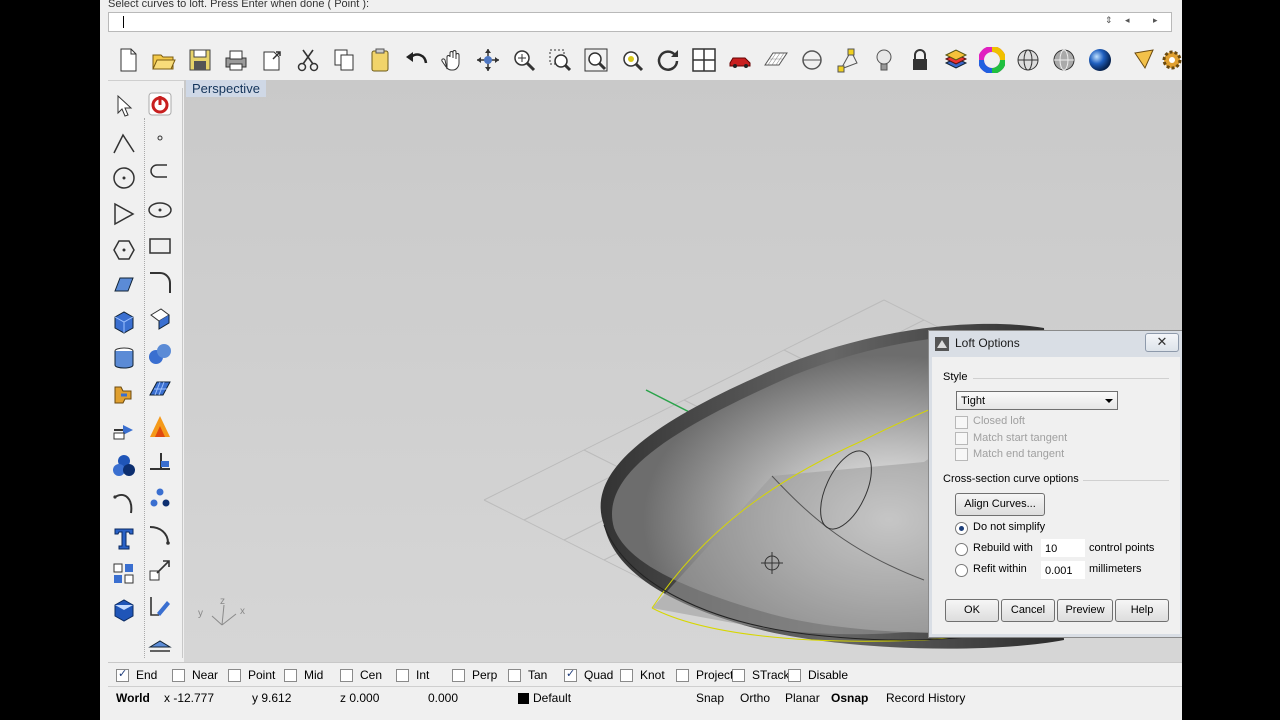  I want to click on rendered-button, so click(1100, 60).